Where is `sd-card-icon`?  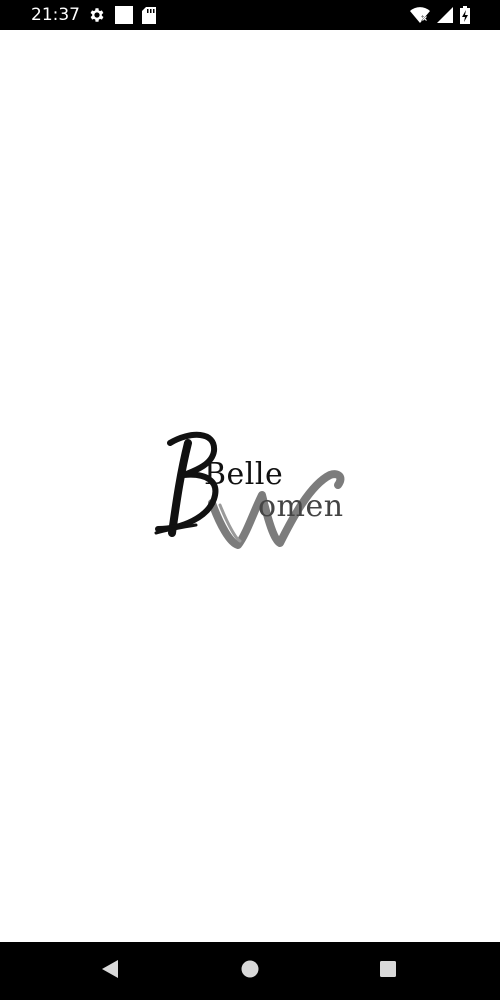
sd-card-icon is located at coordinates (149, 15).